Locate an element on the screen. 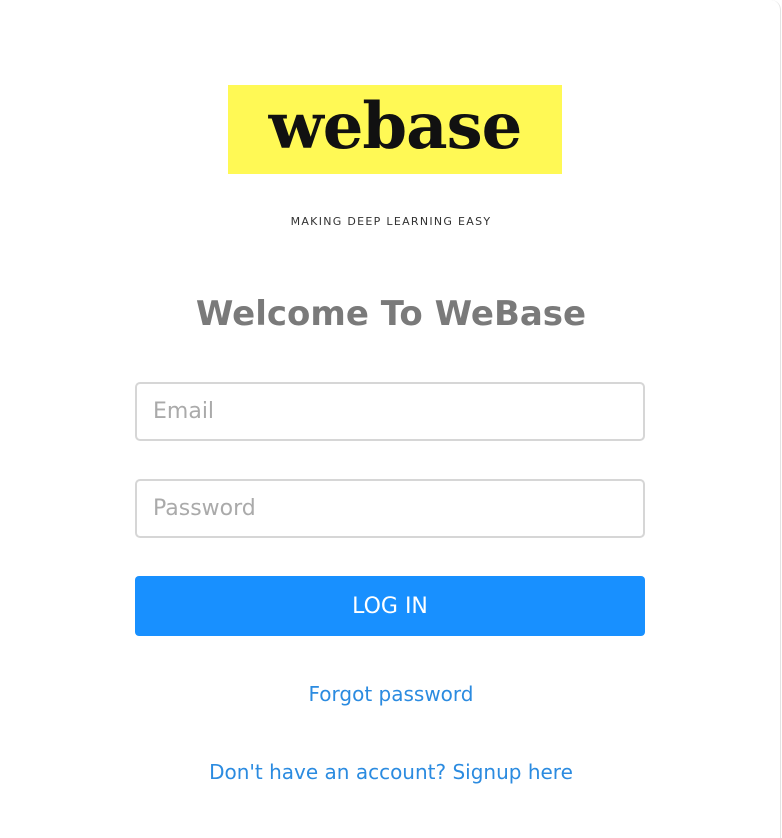 This screenshot has height=838, width=782. page-title: Welcome To WeBase is located at coordinates (391, 314).